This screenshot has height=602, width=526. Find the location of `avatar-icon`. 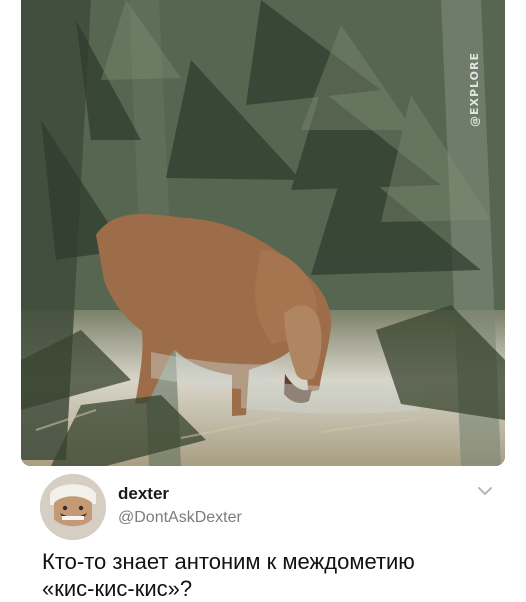

avatar-icon is located at coordinates (73, 507).